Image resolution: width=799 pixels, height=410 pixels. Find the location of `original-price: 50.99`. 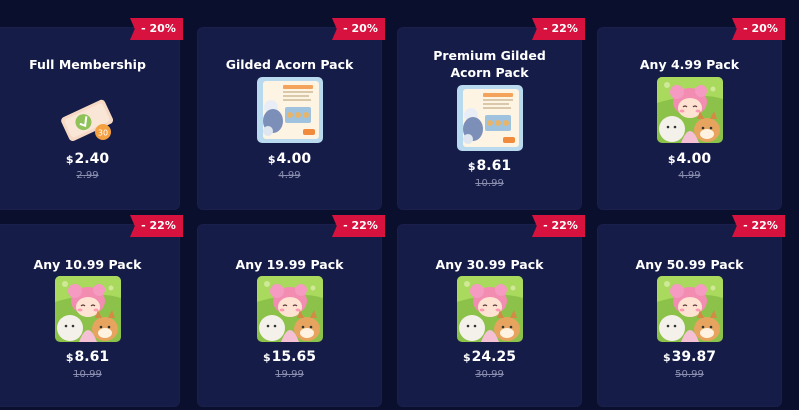

original-price: 50.99 is located at coordinates (689, 374).